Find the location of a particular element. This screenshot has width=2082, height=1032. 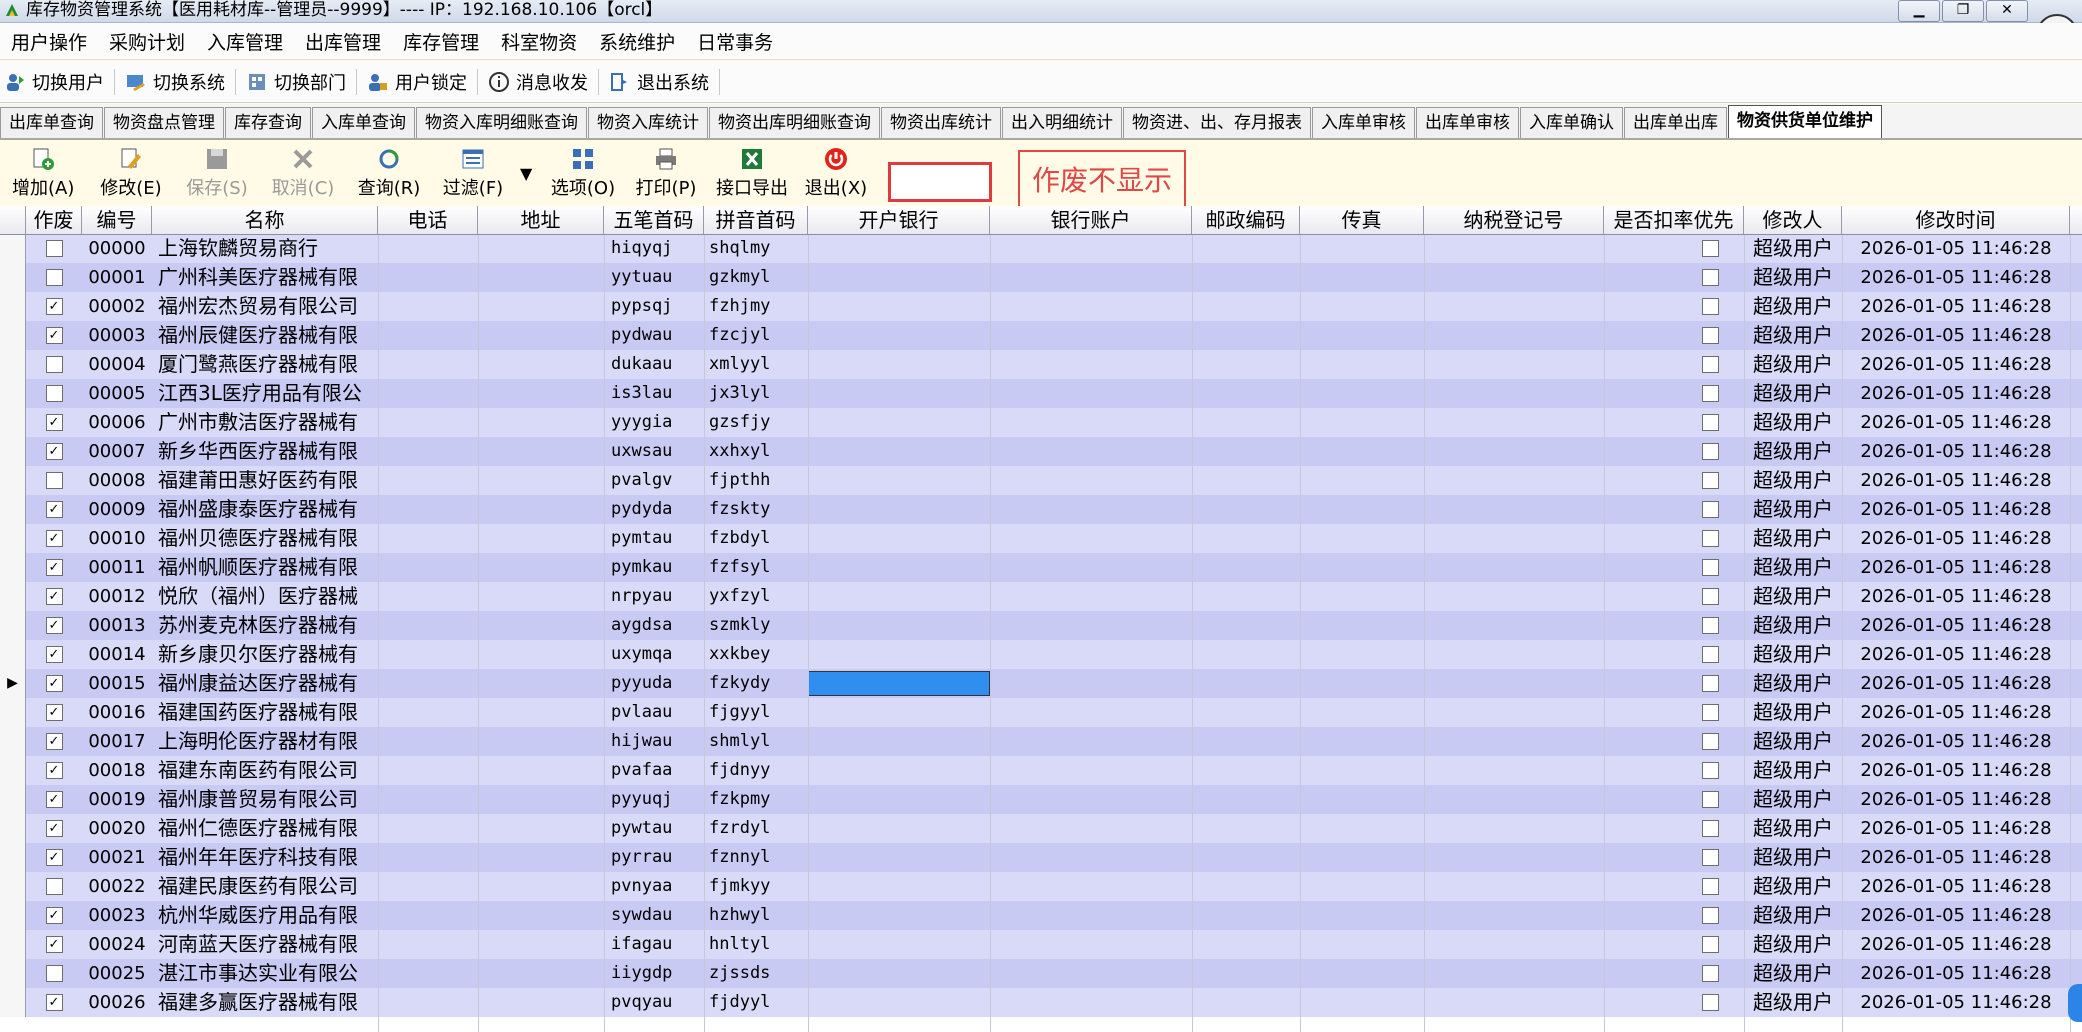

header-fax: 传真 is located at coordinates (1362, 220).